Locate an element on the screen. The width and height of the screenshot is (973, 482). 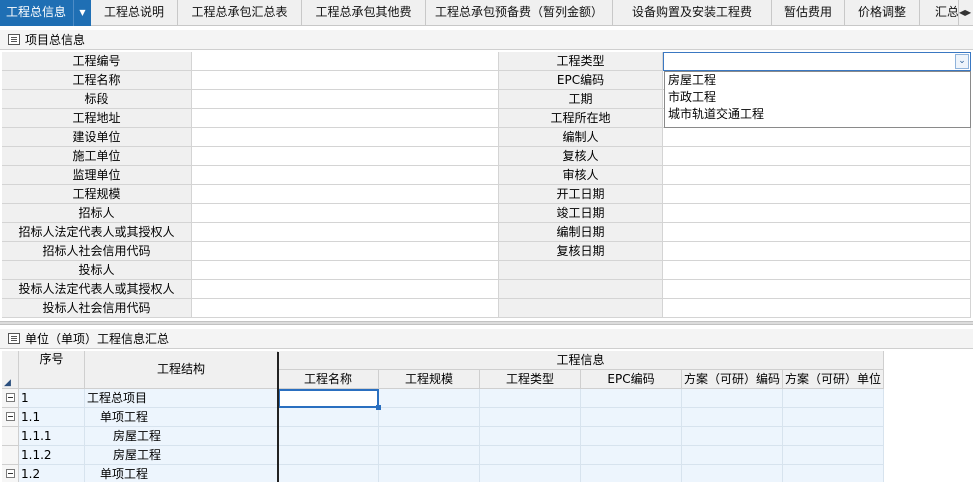
option-municipal: 市政工程 is located at coordinates (817, 97).